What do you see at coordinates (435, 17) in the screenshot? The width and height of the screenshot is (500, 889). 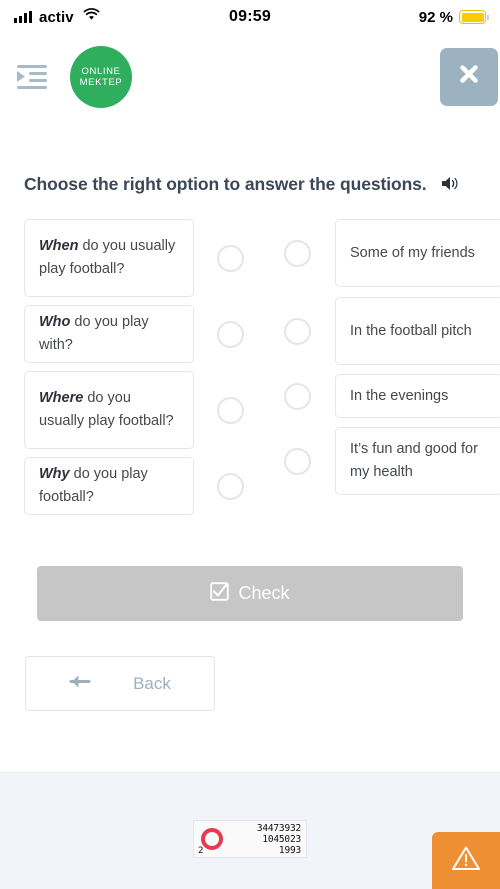 I see `battery-percent-label: 92 %` at bounding box center [435, 17].